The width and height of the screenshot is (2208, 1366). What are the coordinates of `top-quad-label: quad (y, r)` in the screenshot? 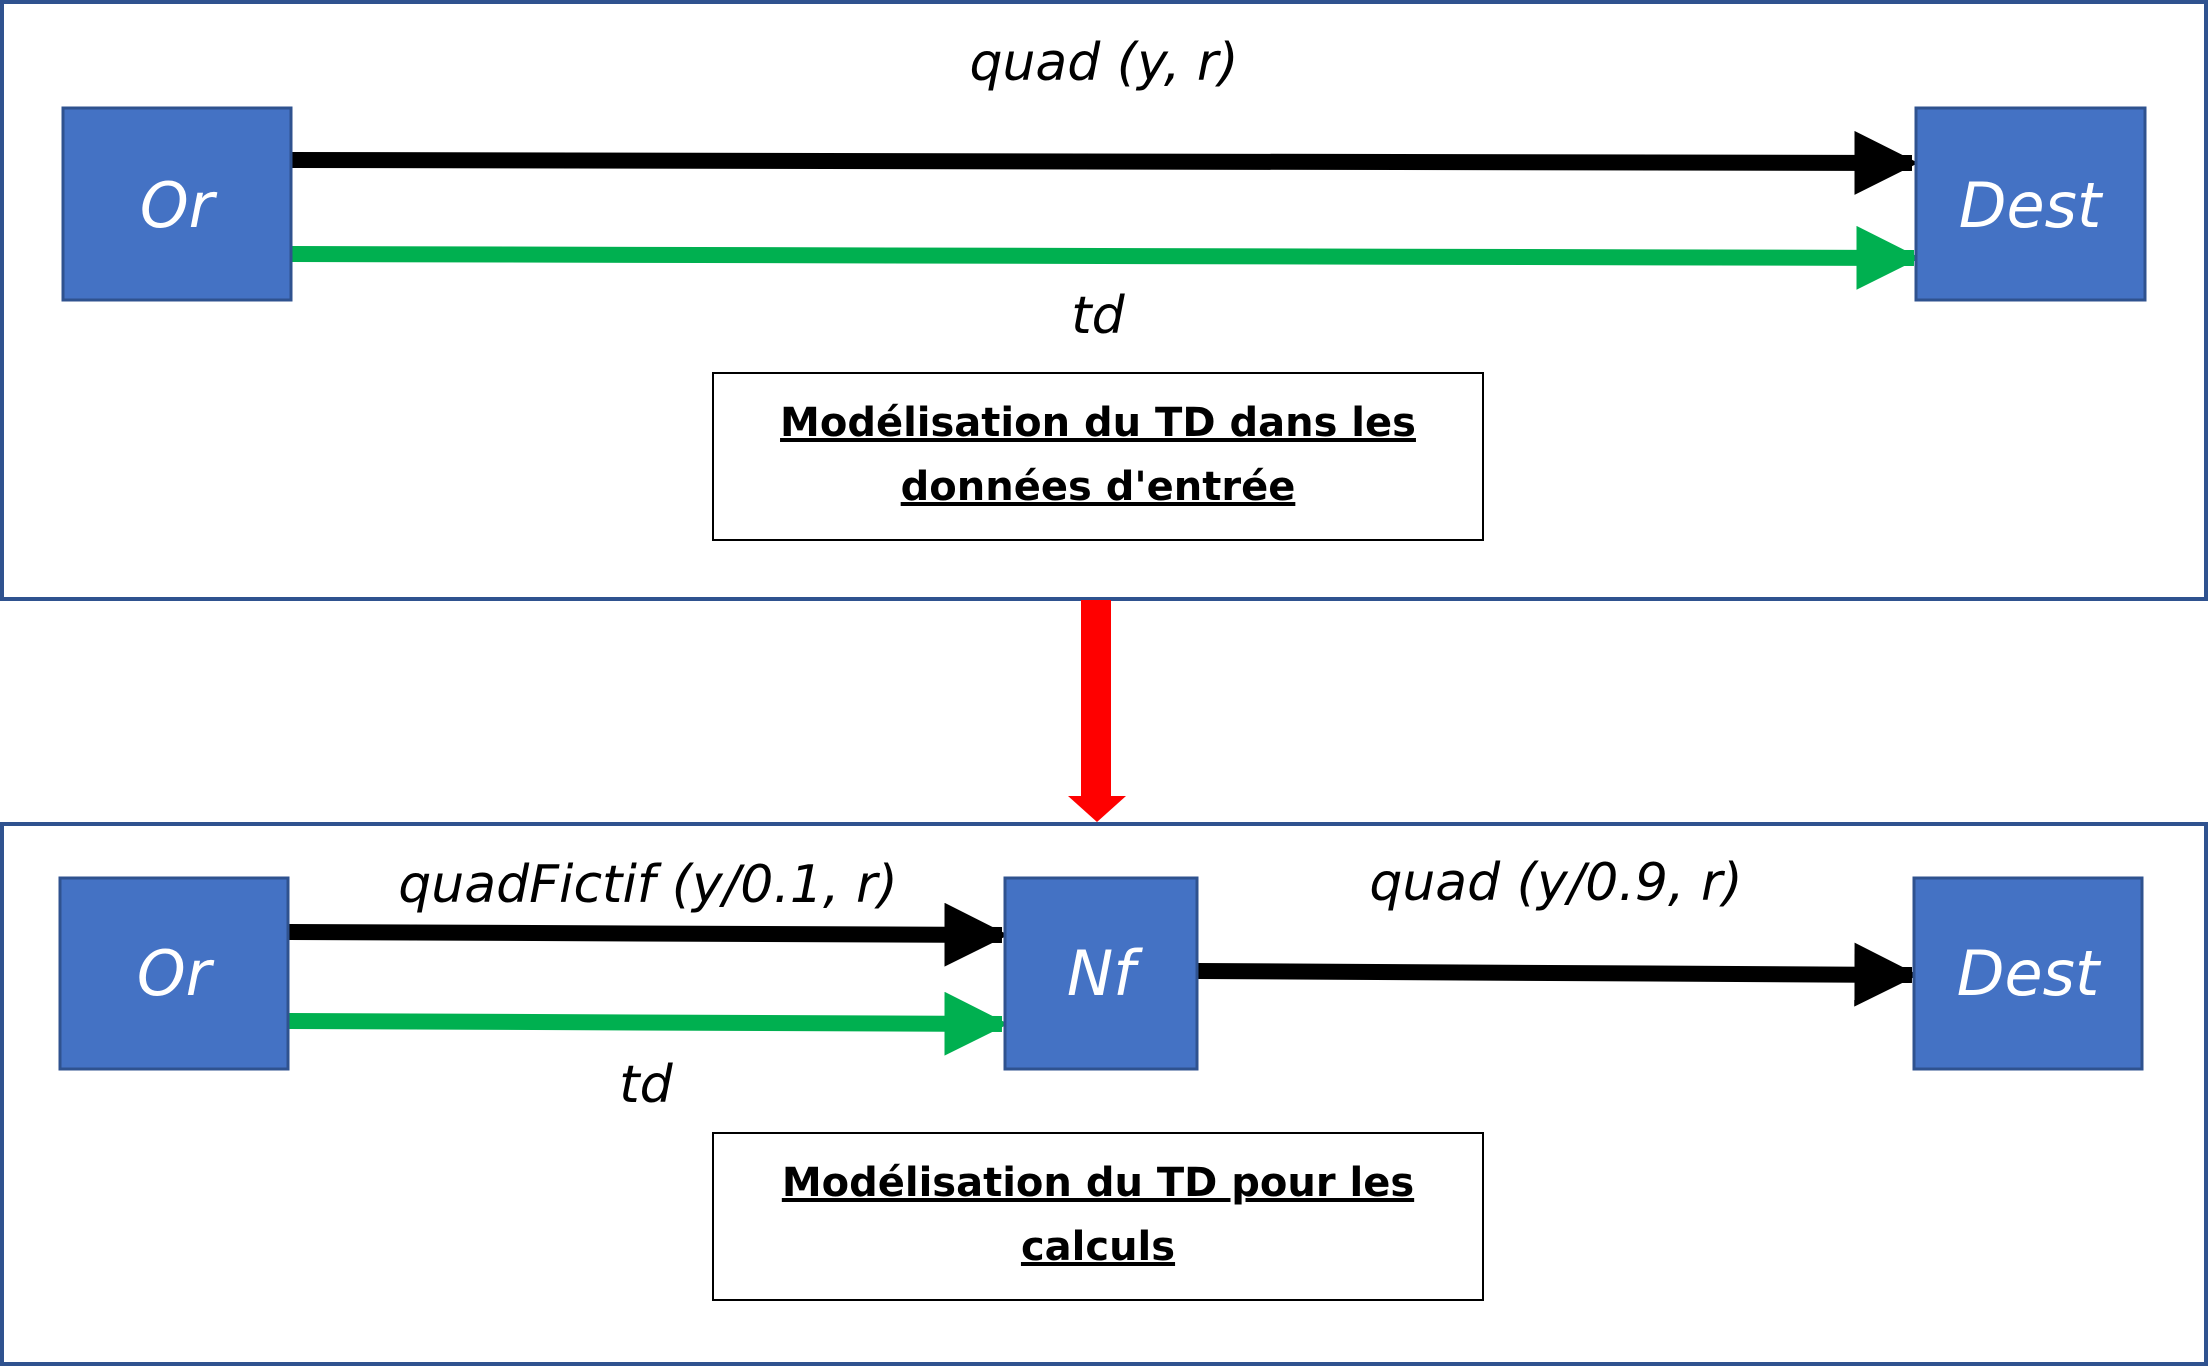 It's located at (1103, 63).